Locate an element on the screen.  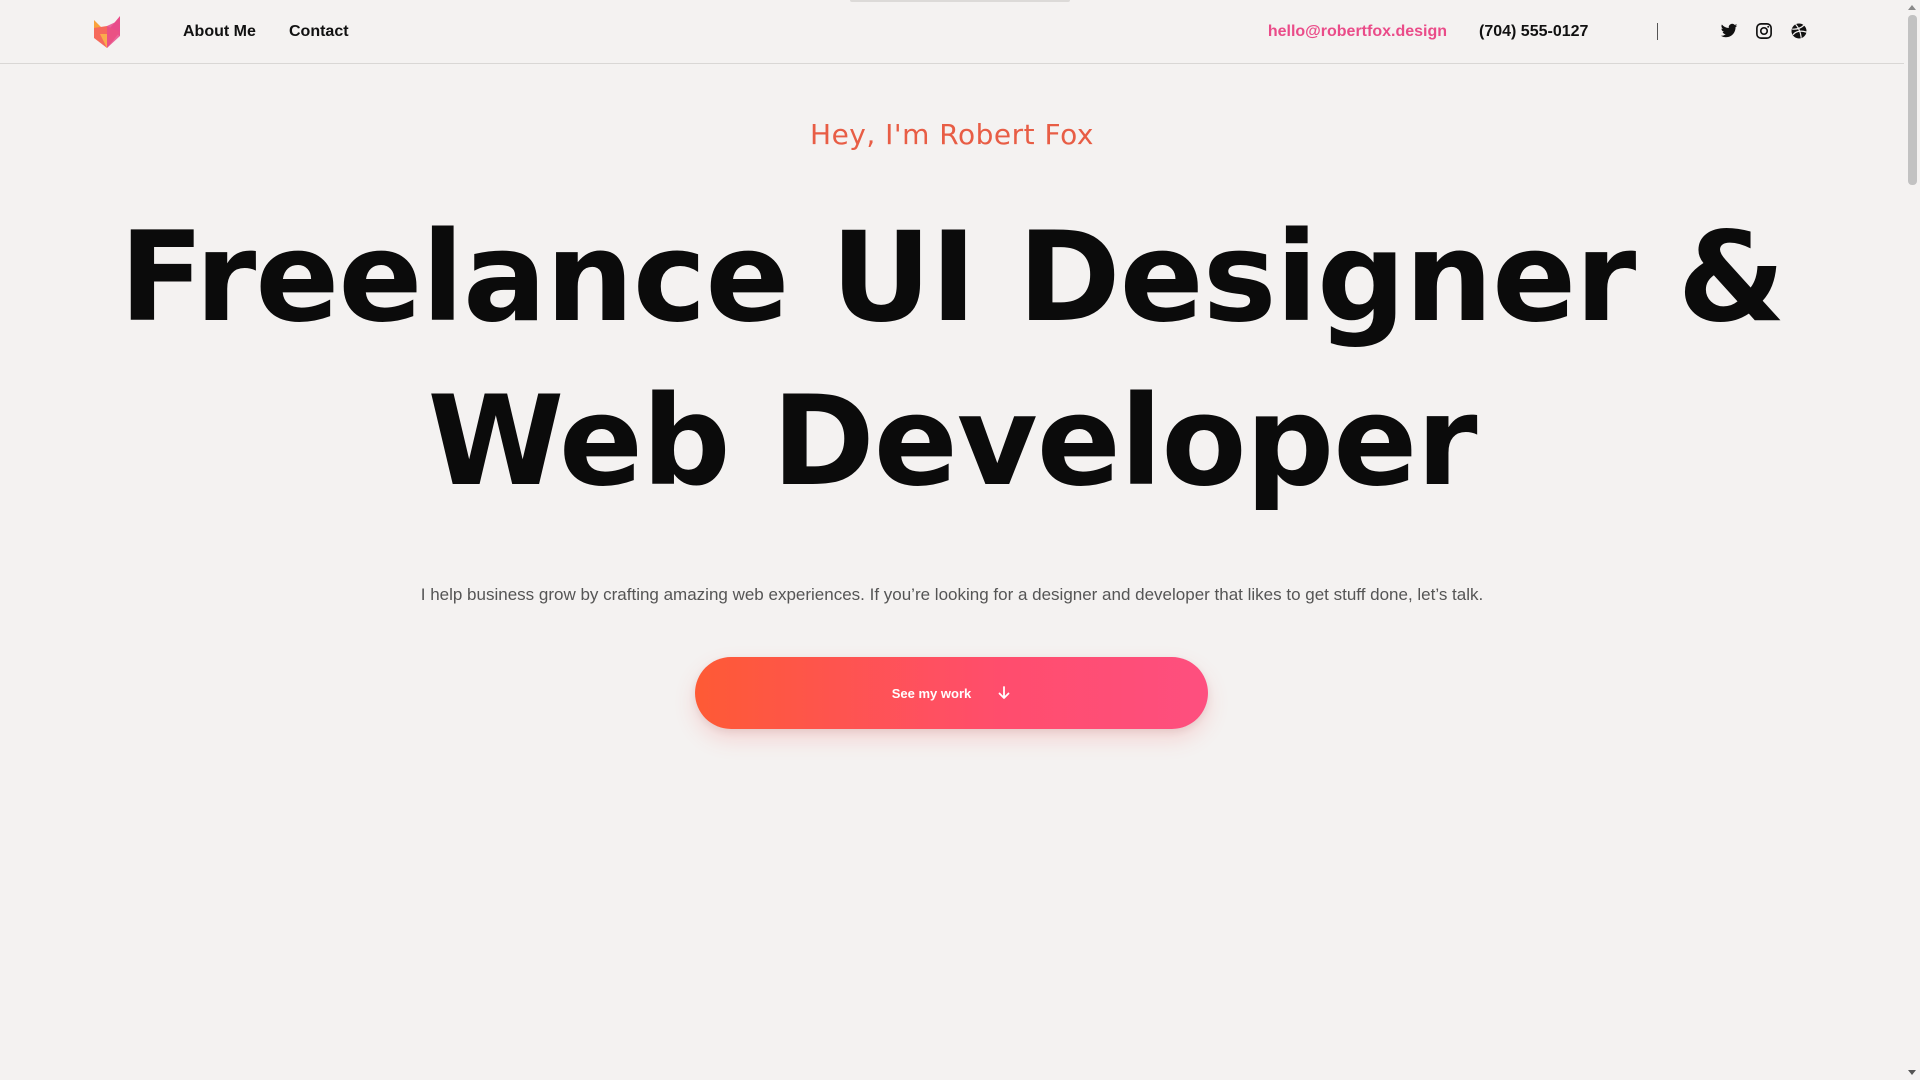
see-my-work-button: See my work is located at coordinates (951, 693).